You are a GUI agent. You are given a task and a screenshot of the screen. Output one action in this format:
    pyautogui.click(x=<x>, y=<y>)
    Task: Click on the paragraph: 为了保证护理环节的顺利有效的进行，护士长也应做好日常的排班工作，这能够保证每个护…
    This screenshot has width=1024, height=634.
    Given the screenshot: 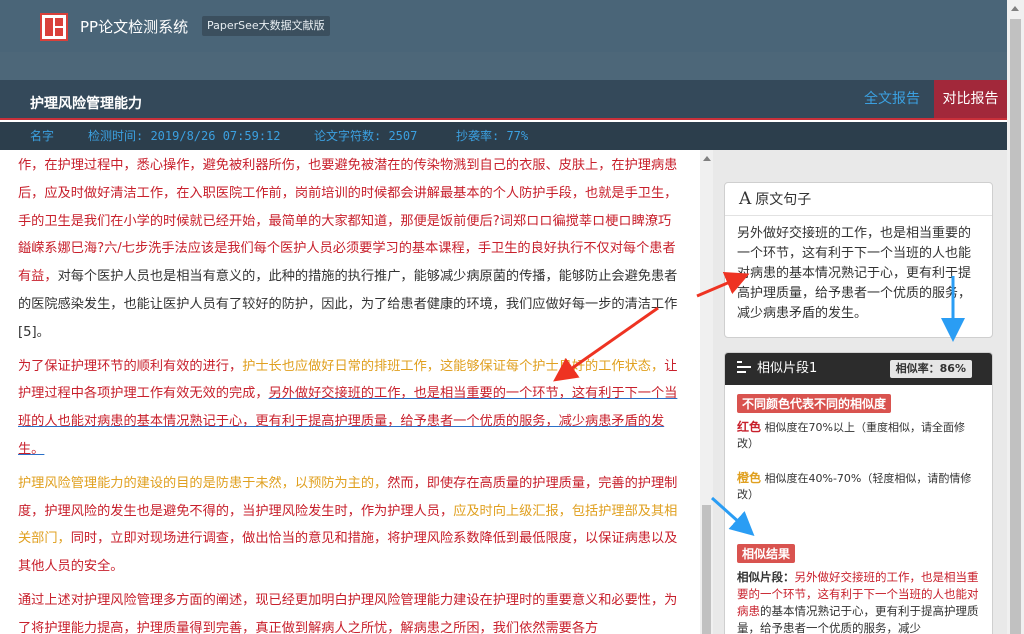 What is the action you would take?
    pyautogui.click(x=350, y=408)
    